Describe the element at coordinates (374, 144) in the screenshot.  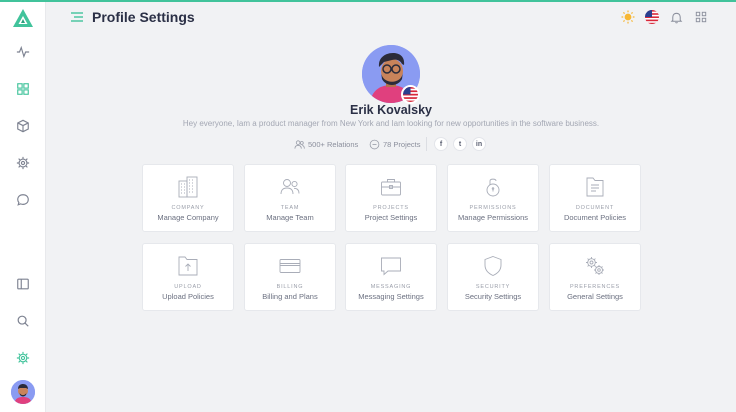
I see `projects-circle-icon` at that location.